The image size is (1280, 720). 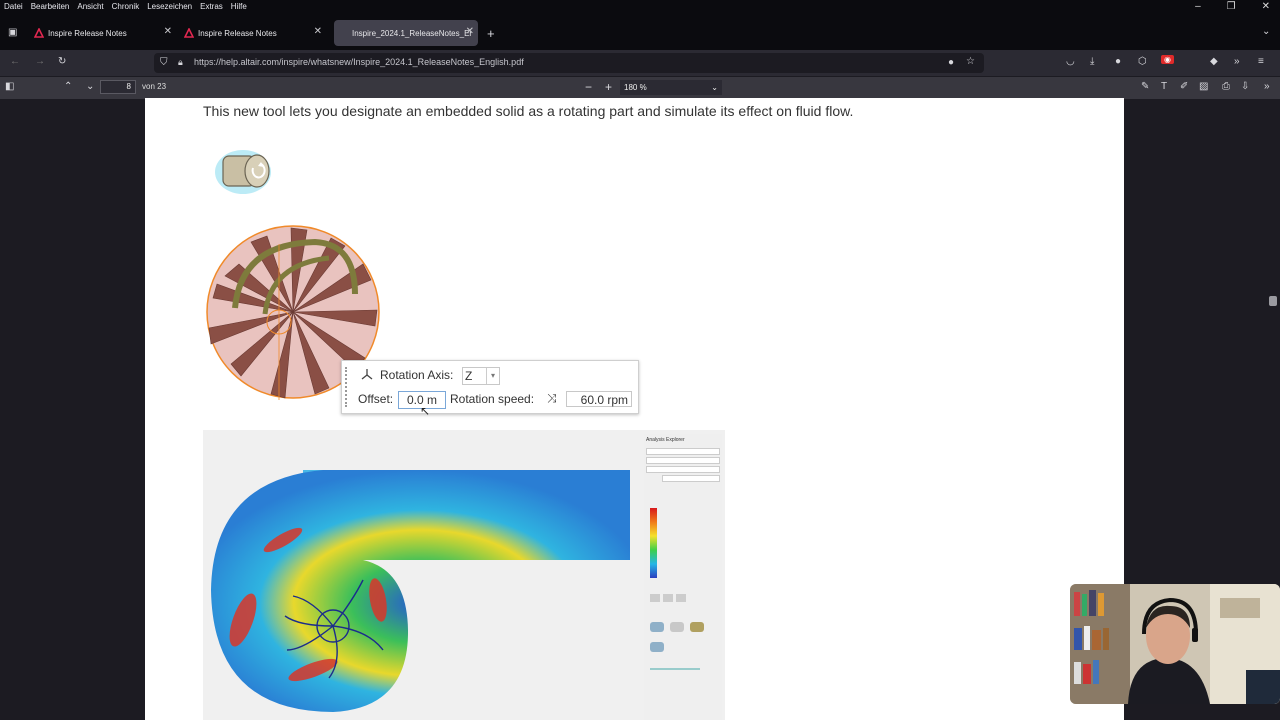 What do you see at coordinates (1198, 6) in the screenshot?
I see `minimize-icon: –` at bounding box center [1198, 6].